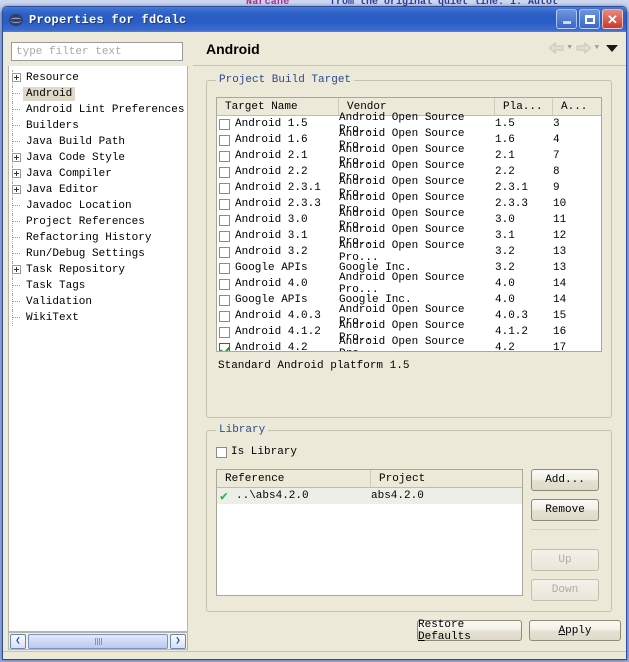 The image size is (629, 662). Describe the element at coordinates (224, 496) in the screenshot. I see `valid-check-icon: ✔` at that location.